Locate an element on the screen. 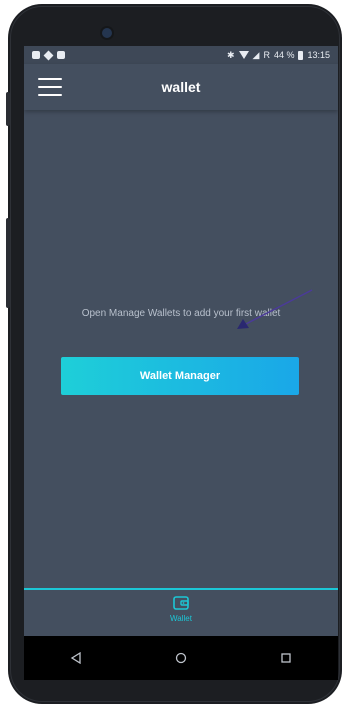  network-indicator: R is located at coordinates (266, 55).